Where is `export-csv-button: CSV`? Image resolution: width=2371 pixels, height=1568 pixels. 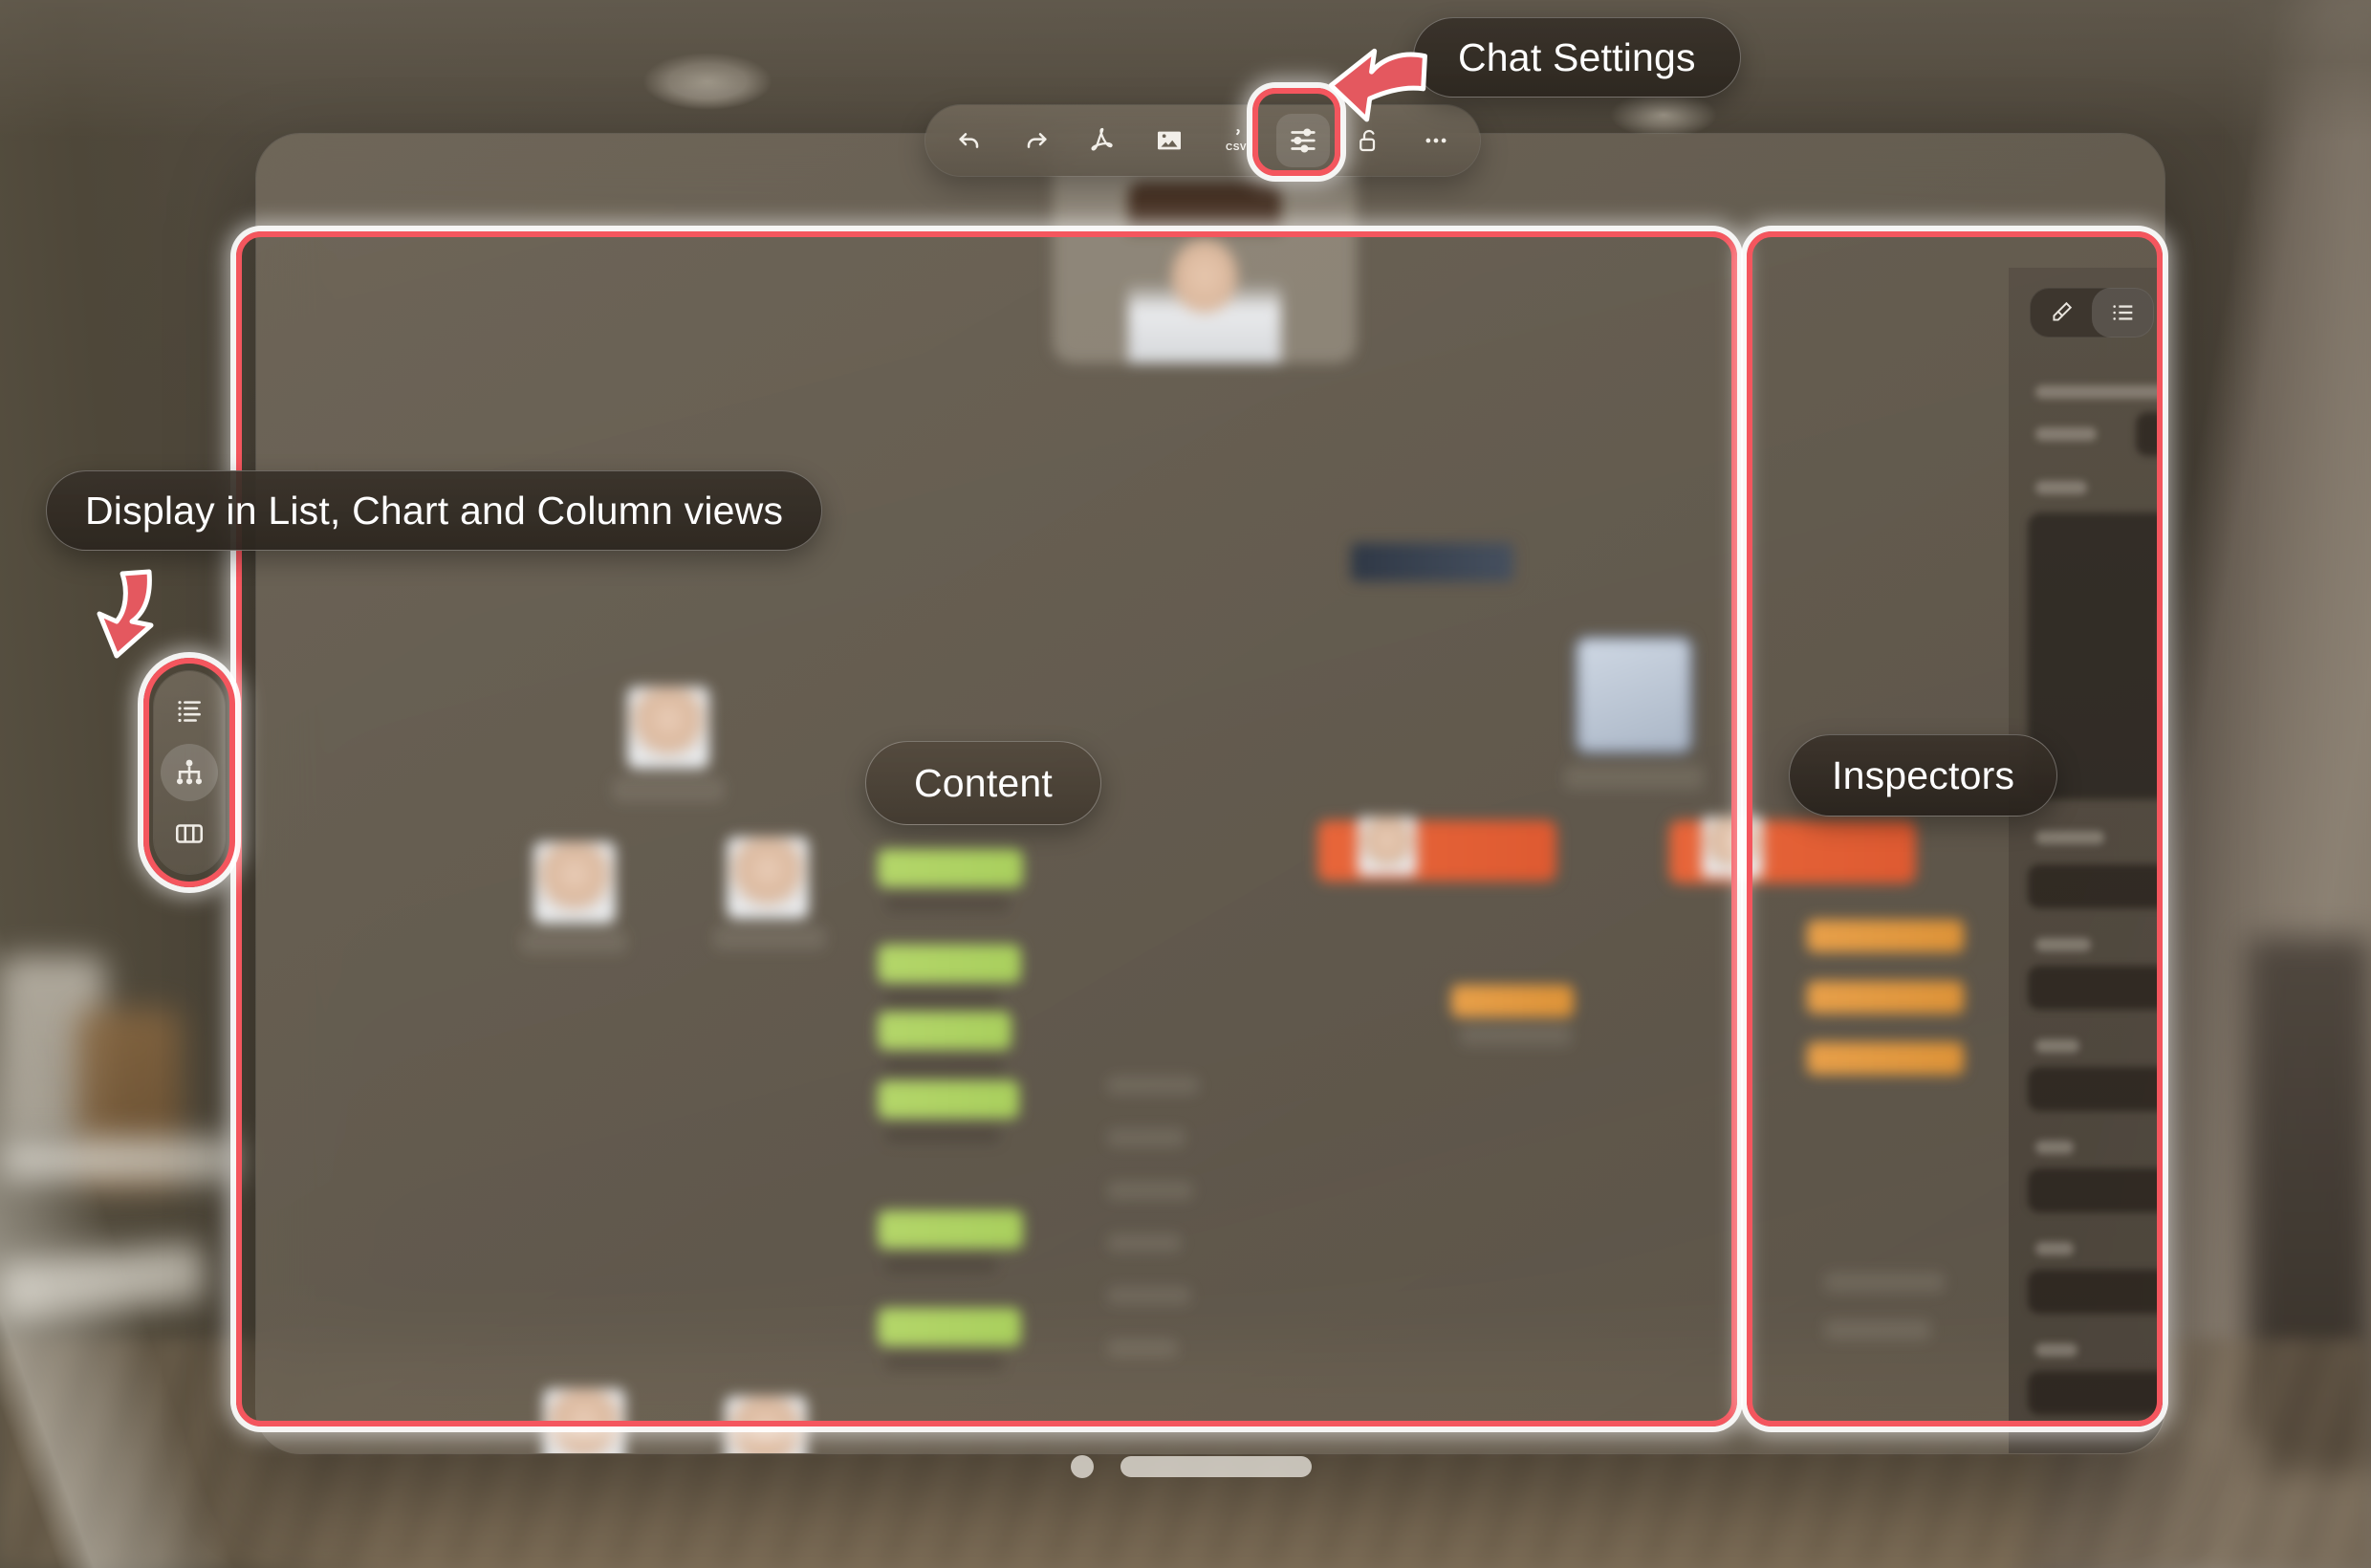
export-csv-button: CSV is located at coordinates (1236, 140).